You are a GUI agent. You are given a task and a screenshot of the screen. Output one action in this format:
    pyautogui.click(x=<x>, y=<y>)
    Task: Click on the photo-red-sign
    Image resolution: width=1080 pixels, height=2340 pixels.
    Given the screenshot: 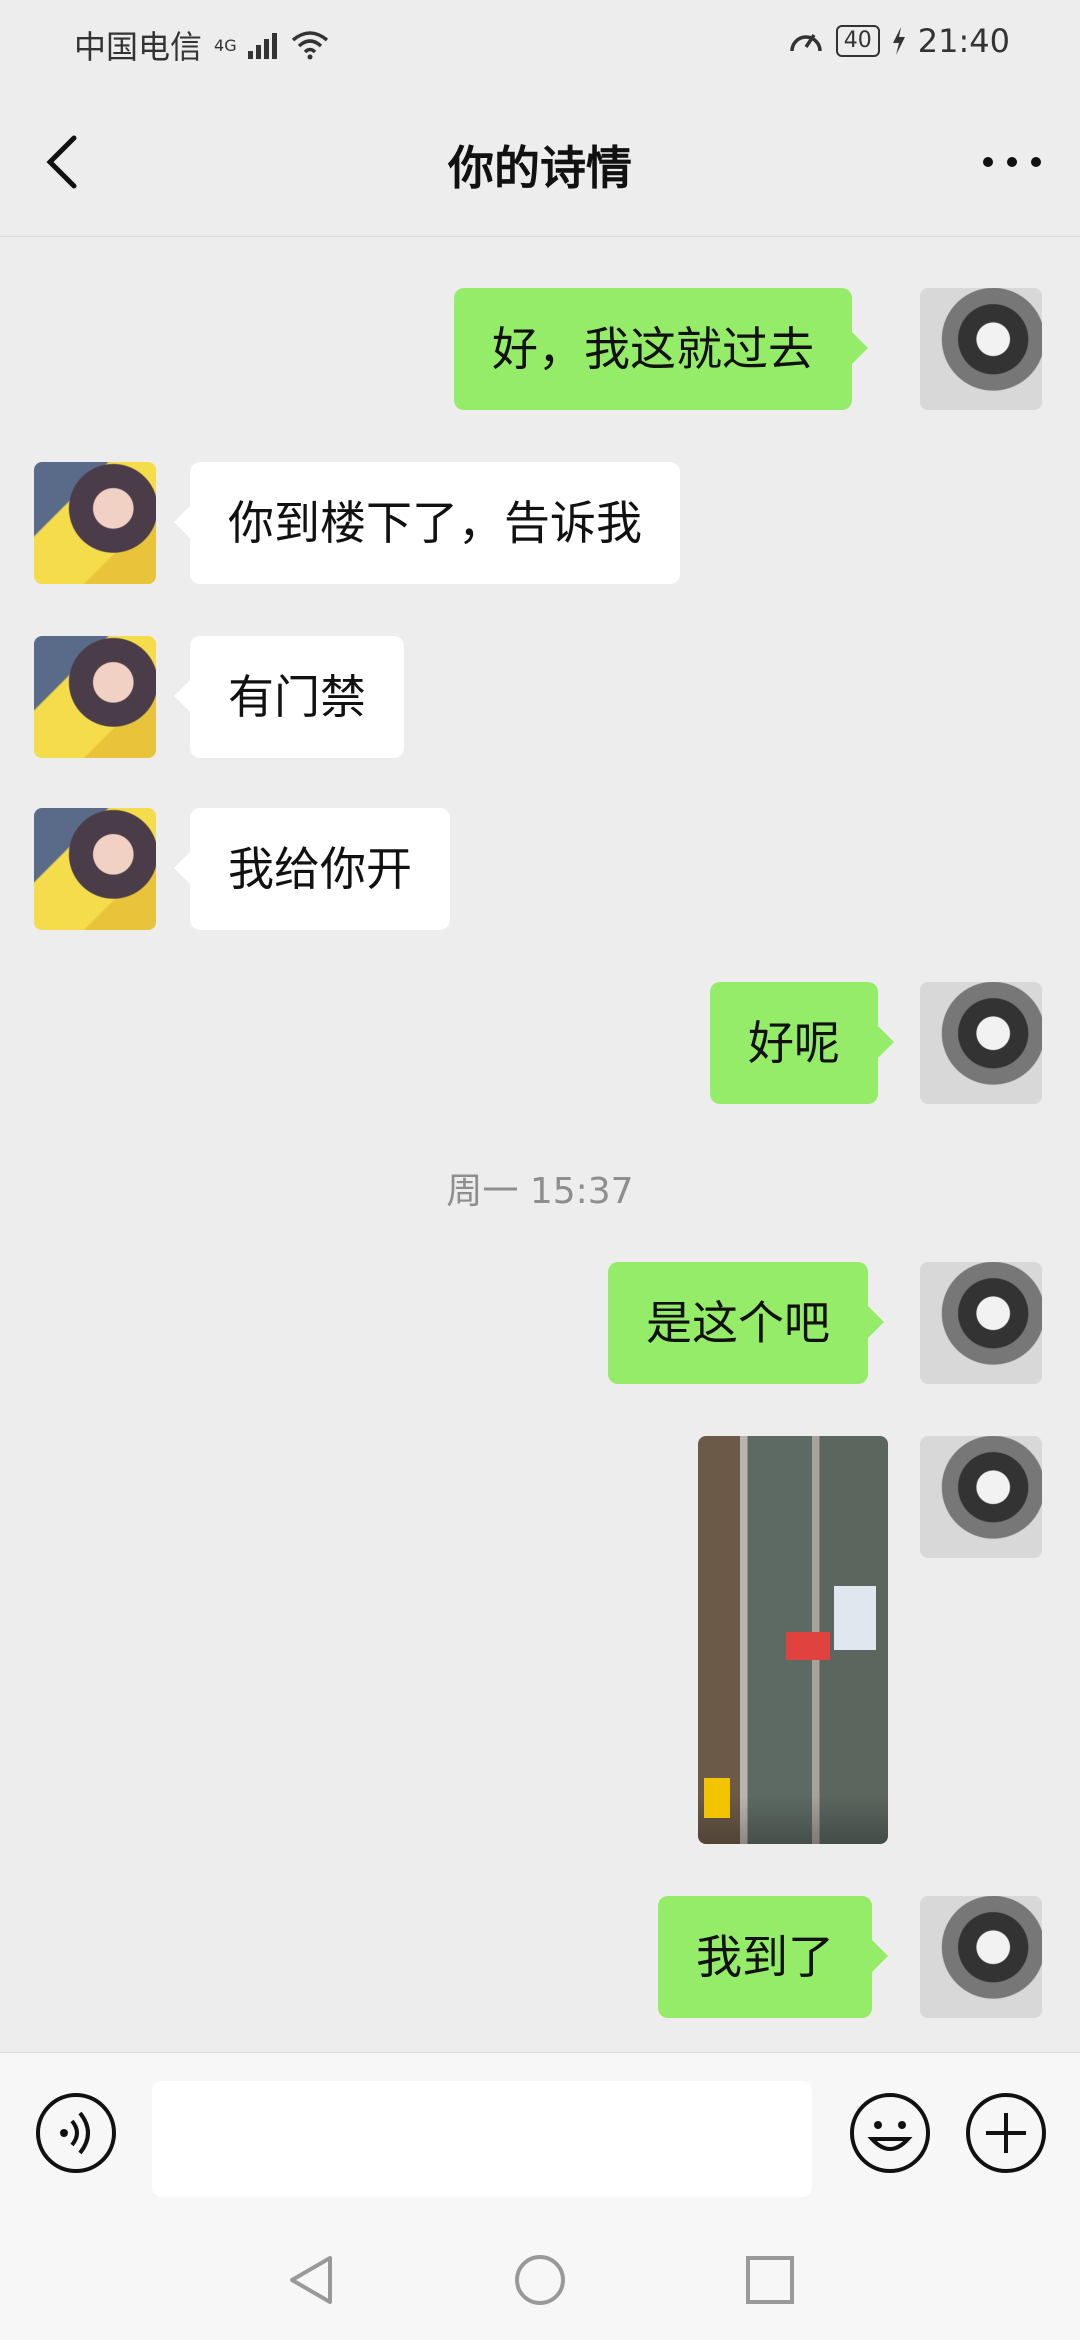 What is the action you would take?
    pyautogui.click(x=808, y=1646)
    